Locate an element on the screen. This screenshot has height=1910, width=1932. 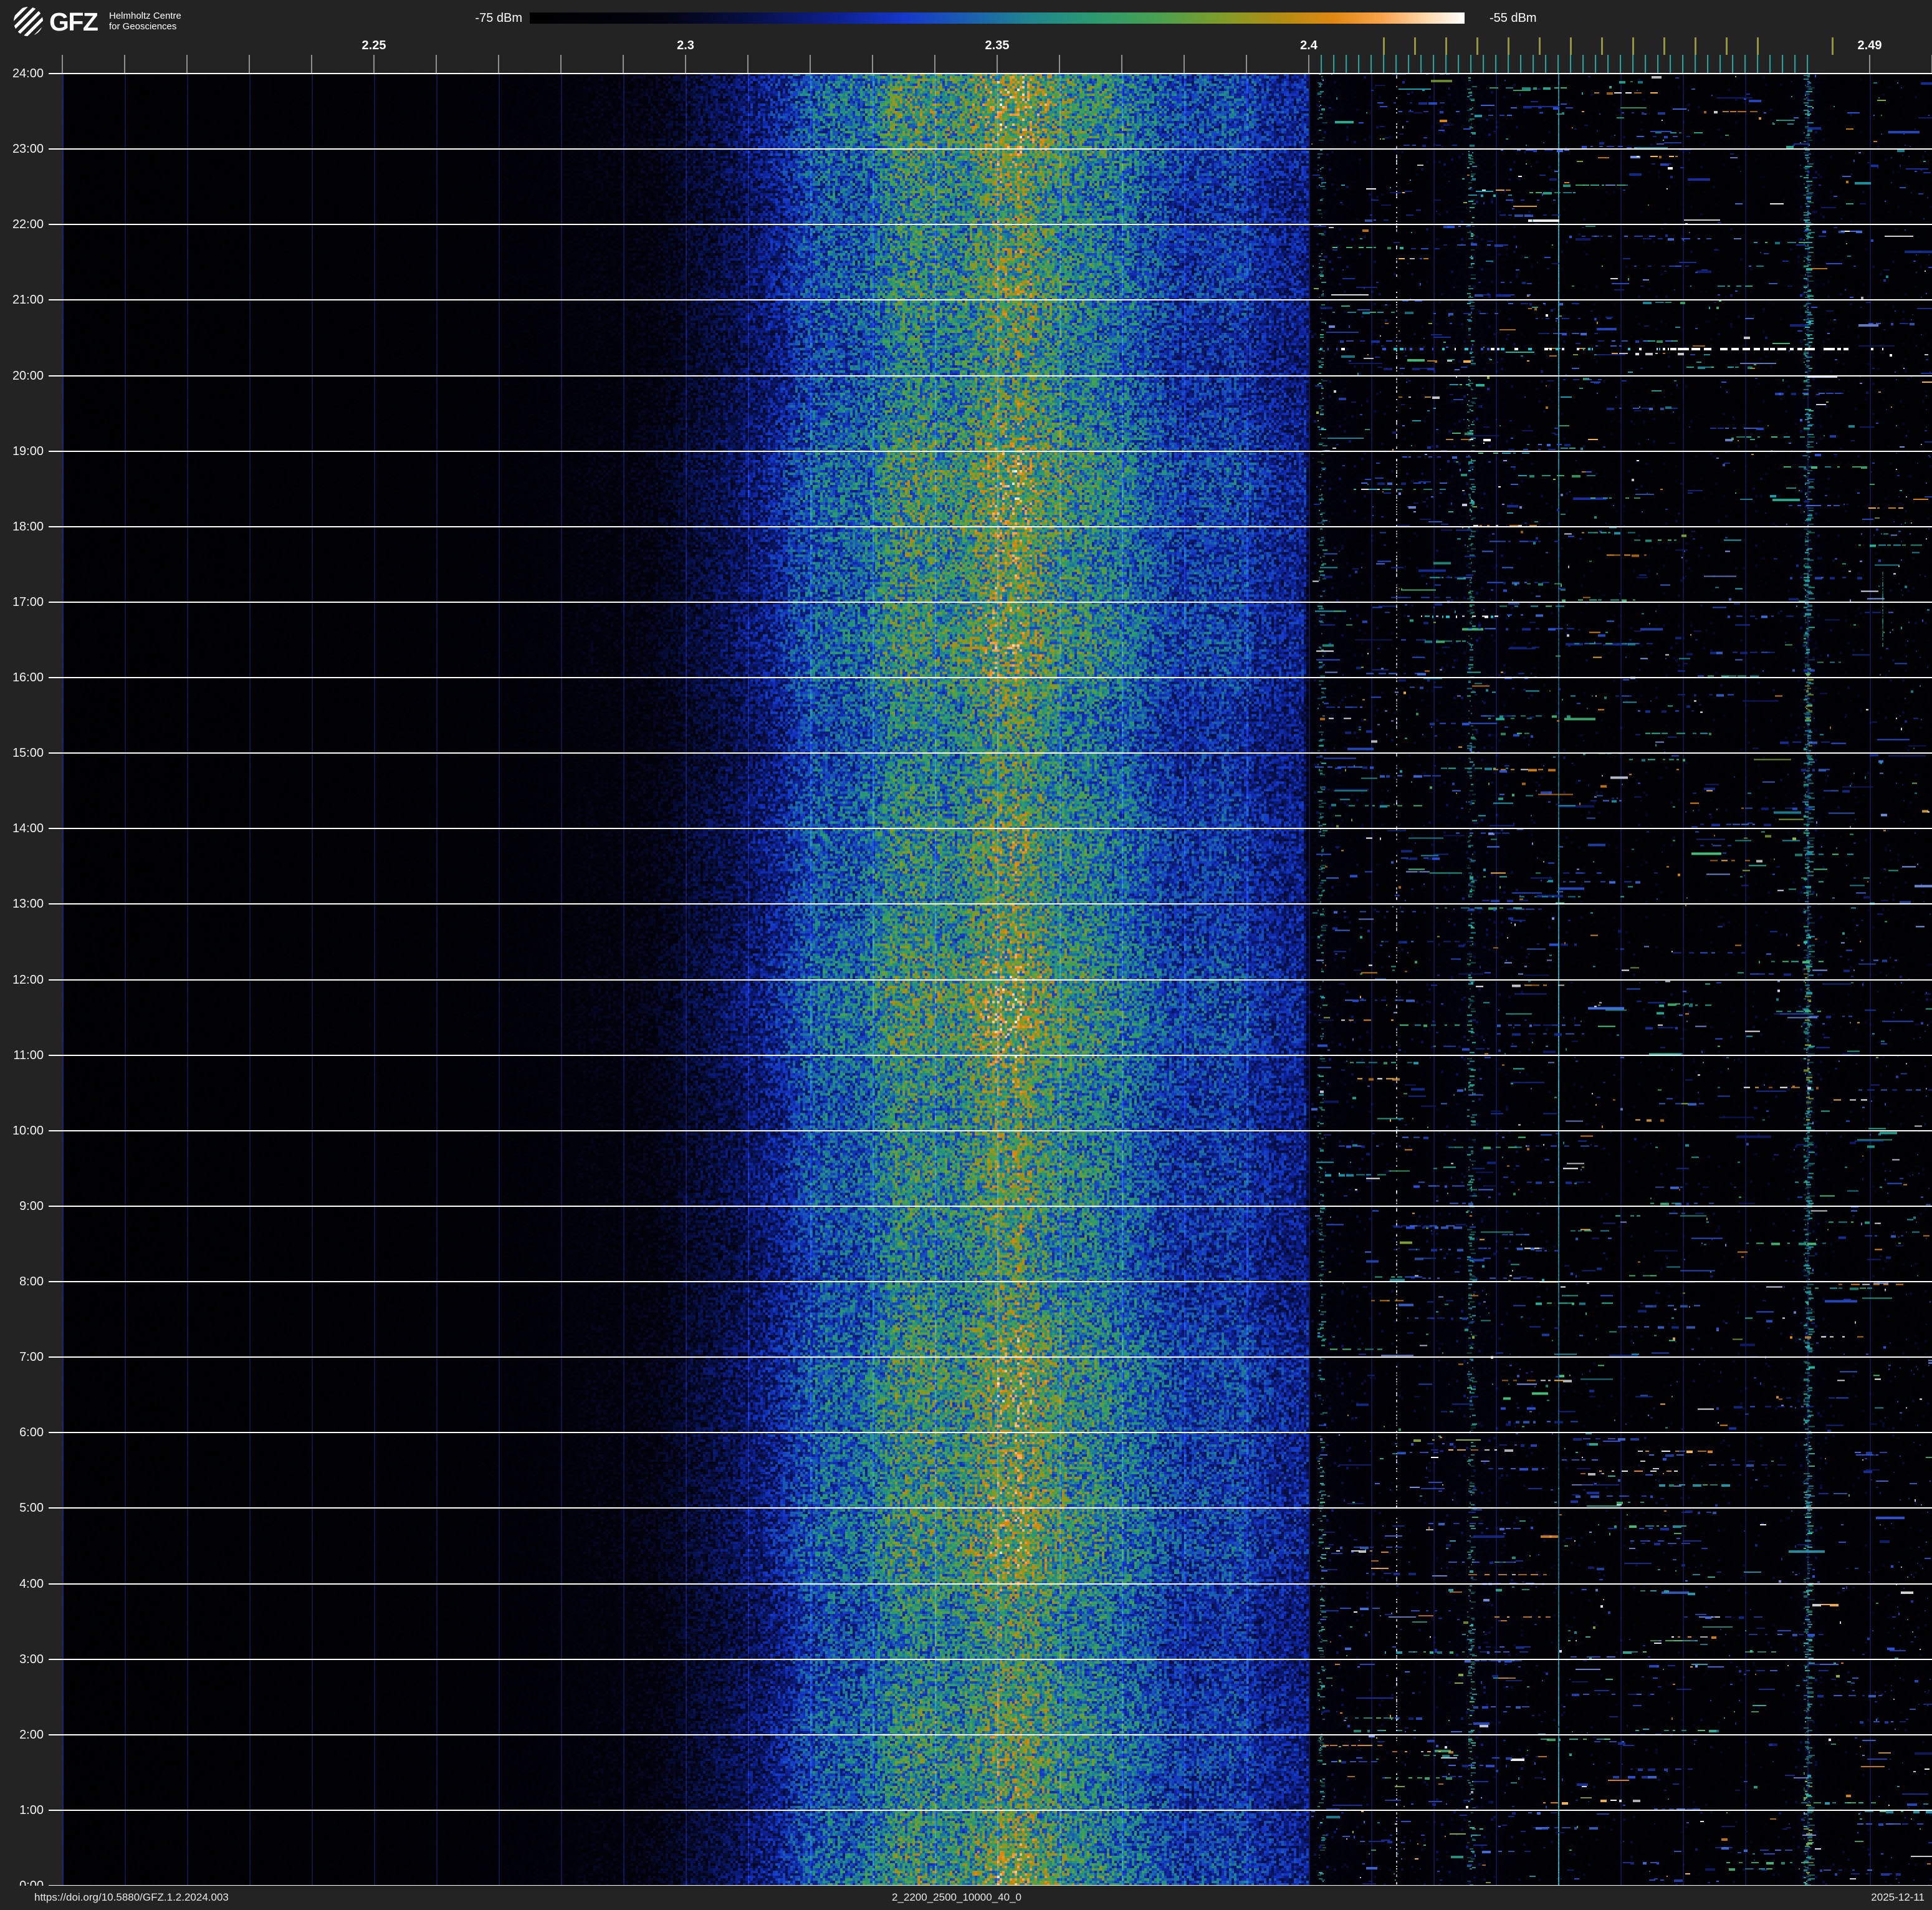
hour-label: 19:00 is located at coordinates (28, 451).